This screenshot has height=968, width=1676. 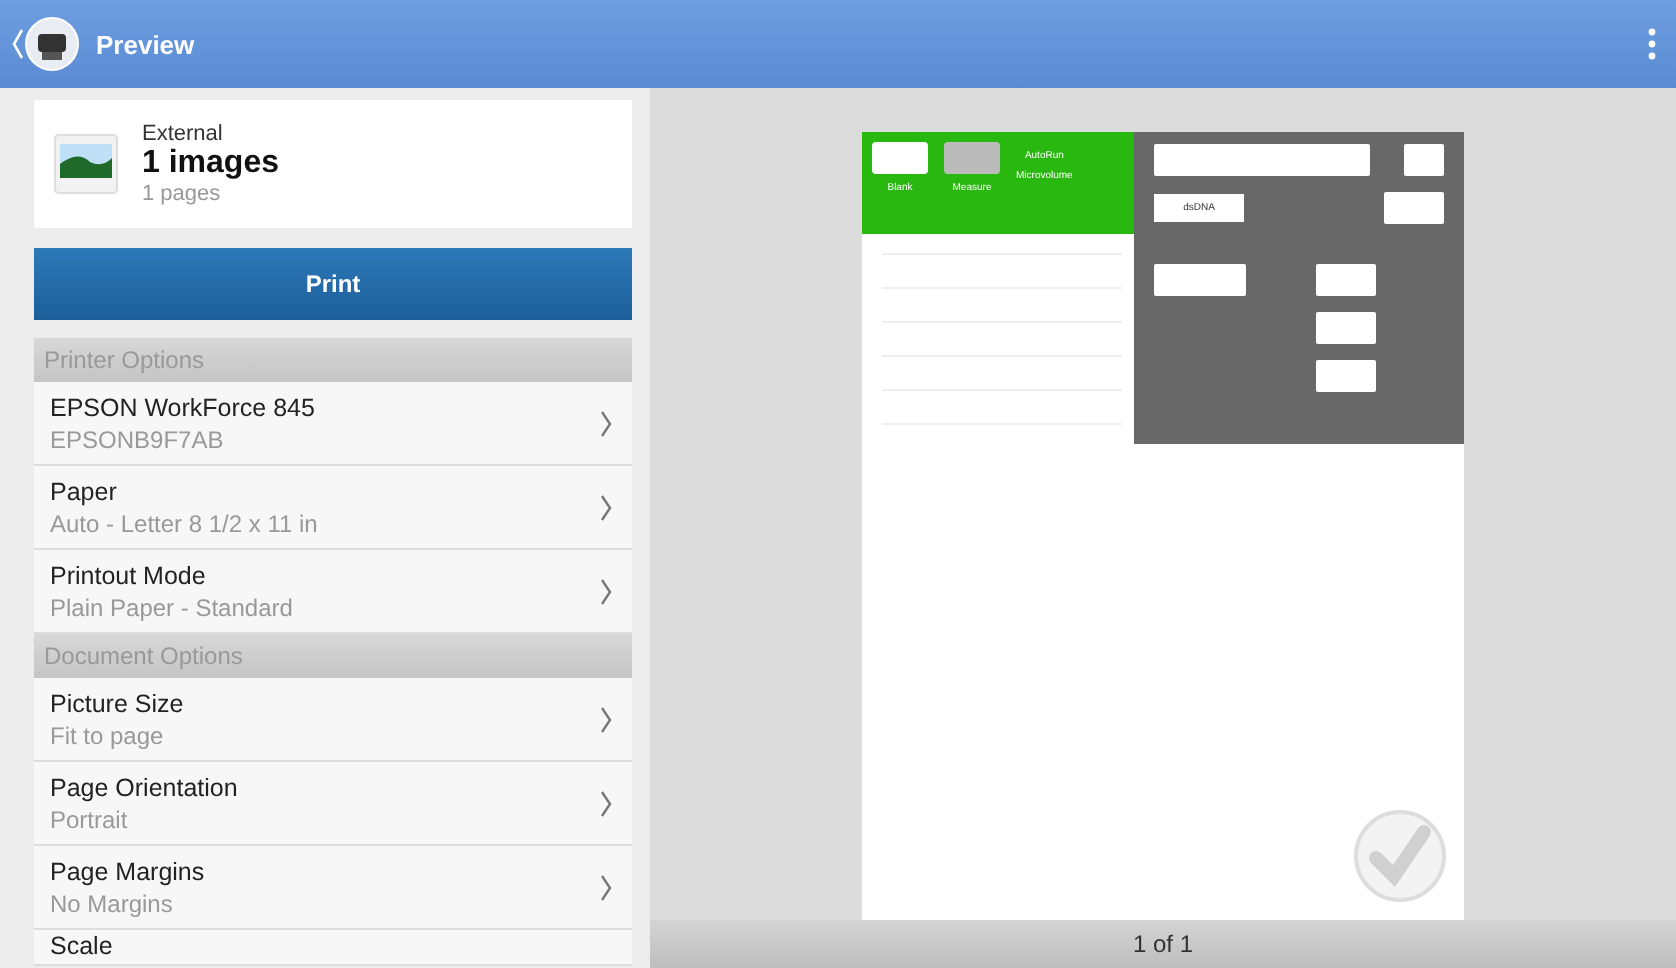 What do you see at coordinates (185, 523) in the screenshot?
I see `setting-value: Auto - Letter 8 1/2 x 11 in` at bounding box center [185, 523].